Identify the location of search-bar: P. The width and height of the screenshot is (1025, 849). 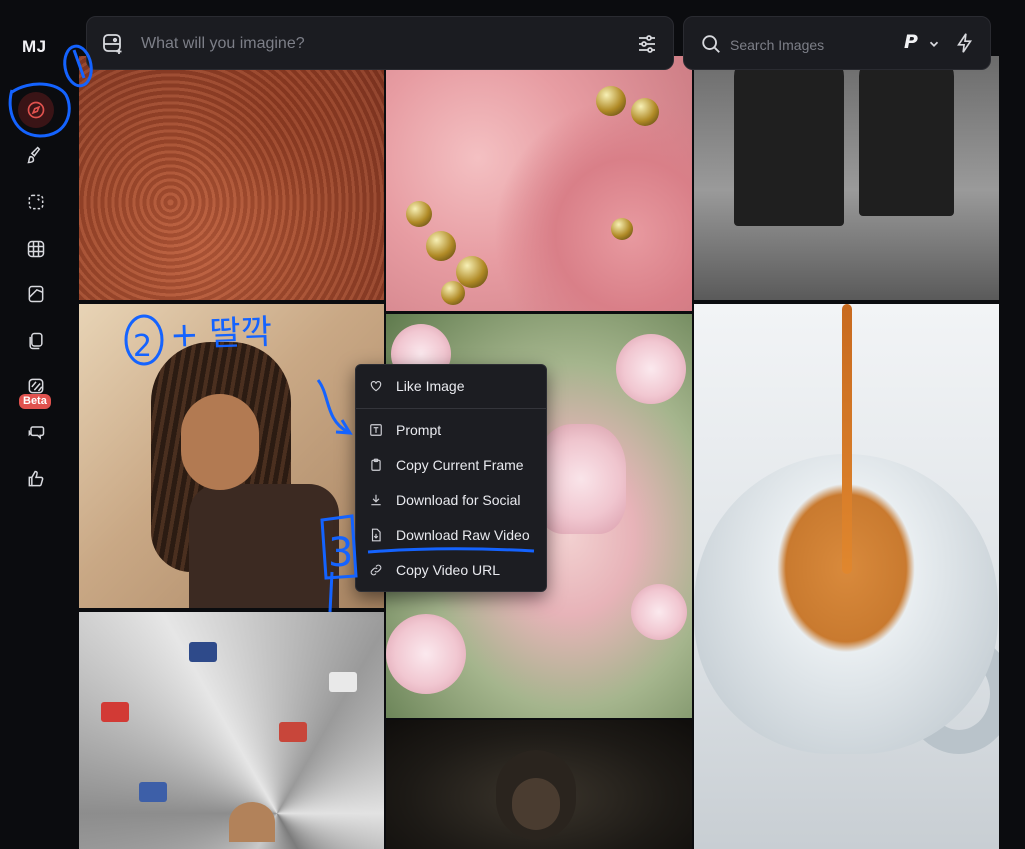
(837, 43).